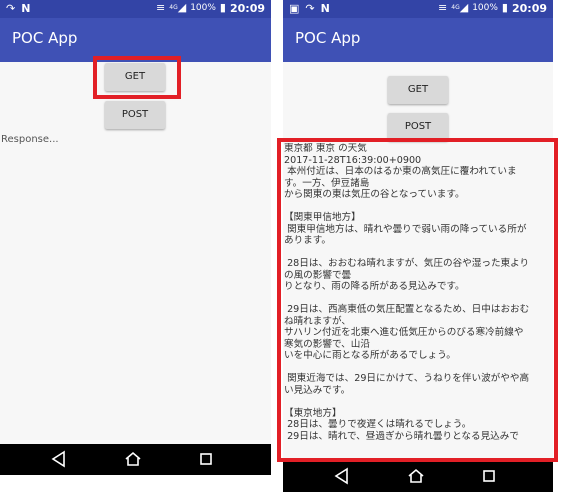 This screenshot has height=498, width=562. I want to click on response-line: 本州付近は、日本のはるか東の高気圧に覆われていま, so click(400, 171).